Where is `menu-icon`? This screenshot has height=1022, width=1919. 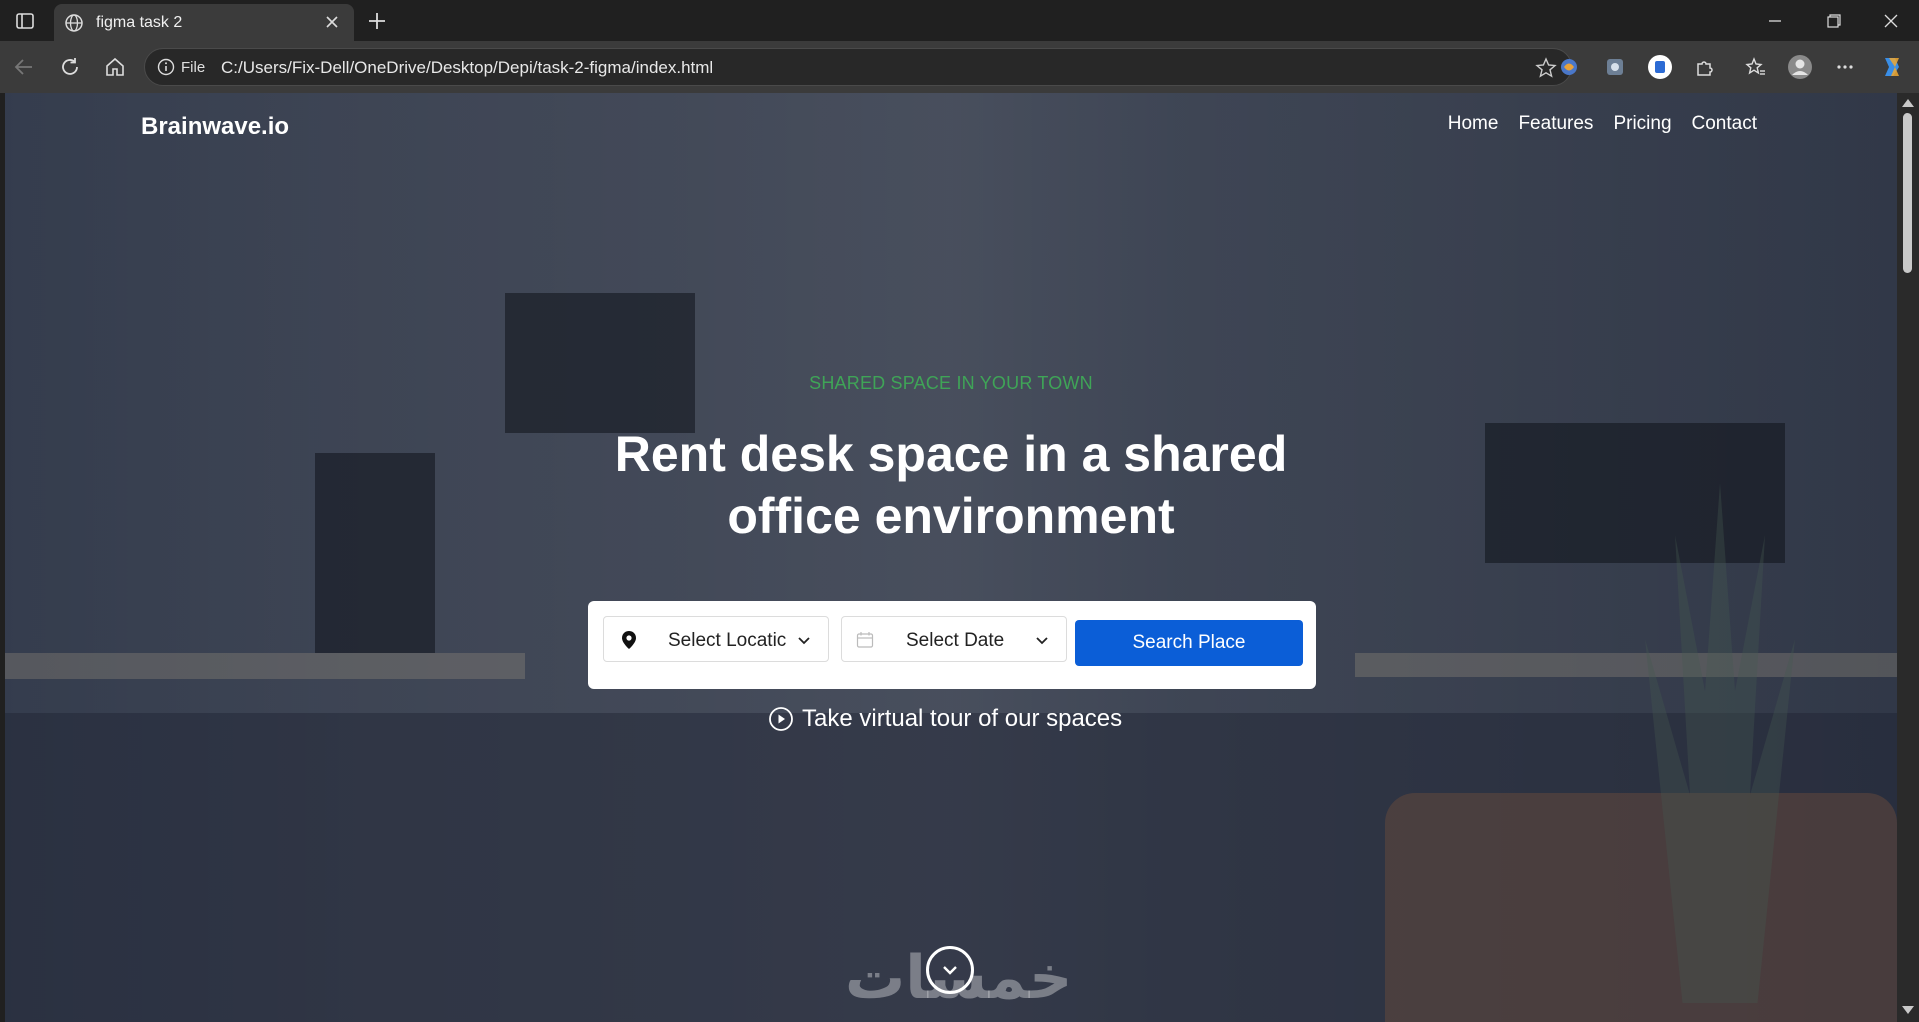
menu-icon is located at coordinates (1845, 67).